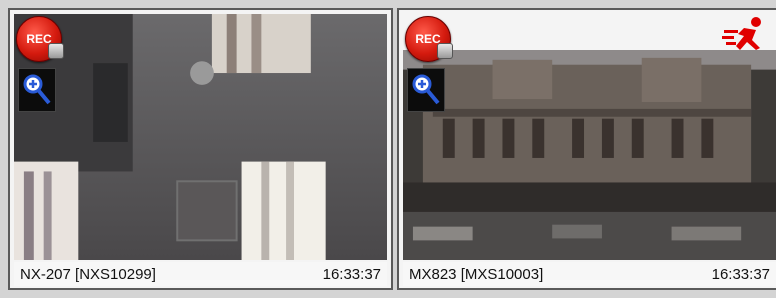  Describe the element at coordinates (589, 274) in the screenshot. I see `camera-info-bar: MX823 [MXS10003] 16:33:37` at that location.